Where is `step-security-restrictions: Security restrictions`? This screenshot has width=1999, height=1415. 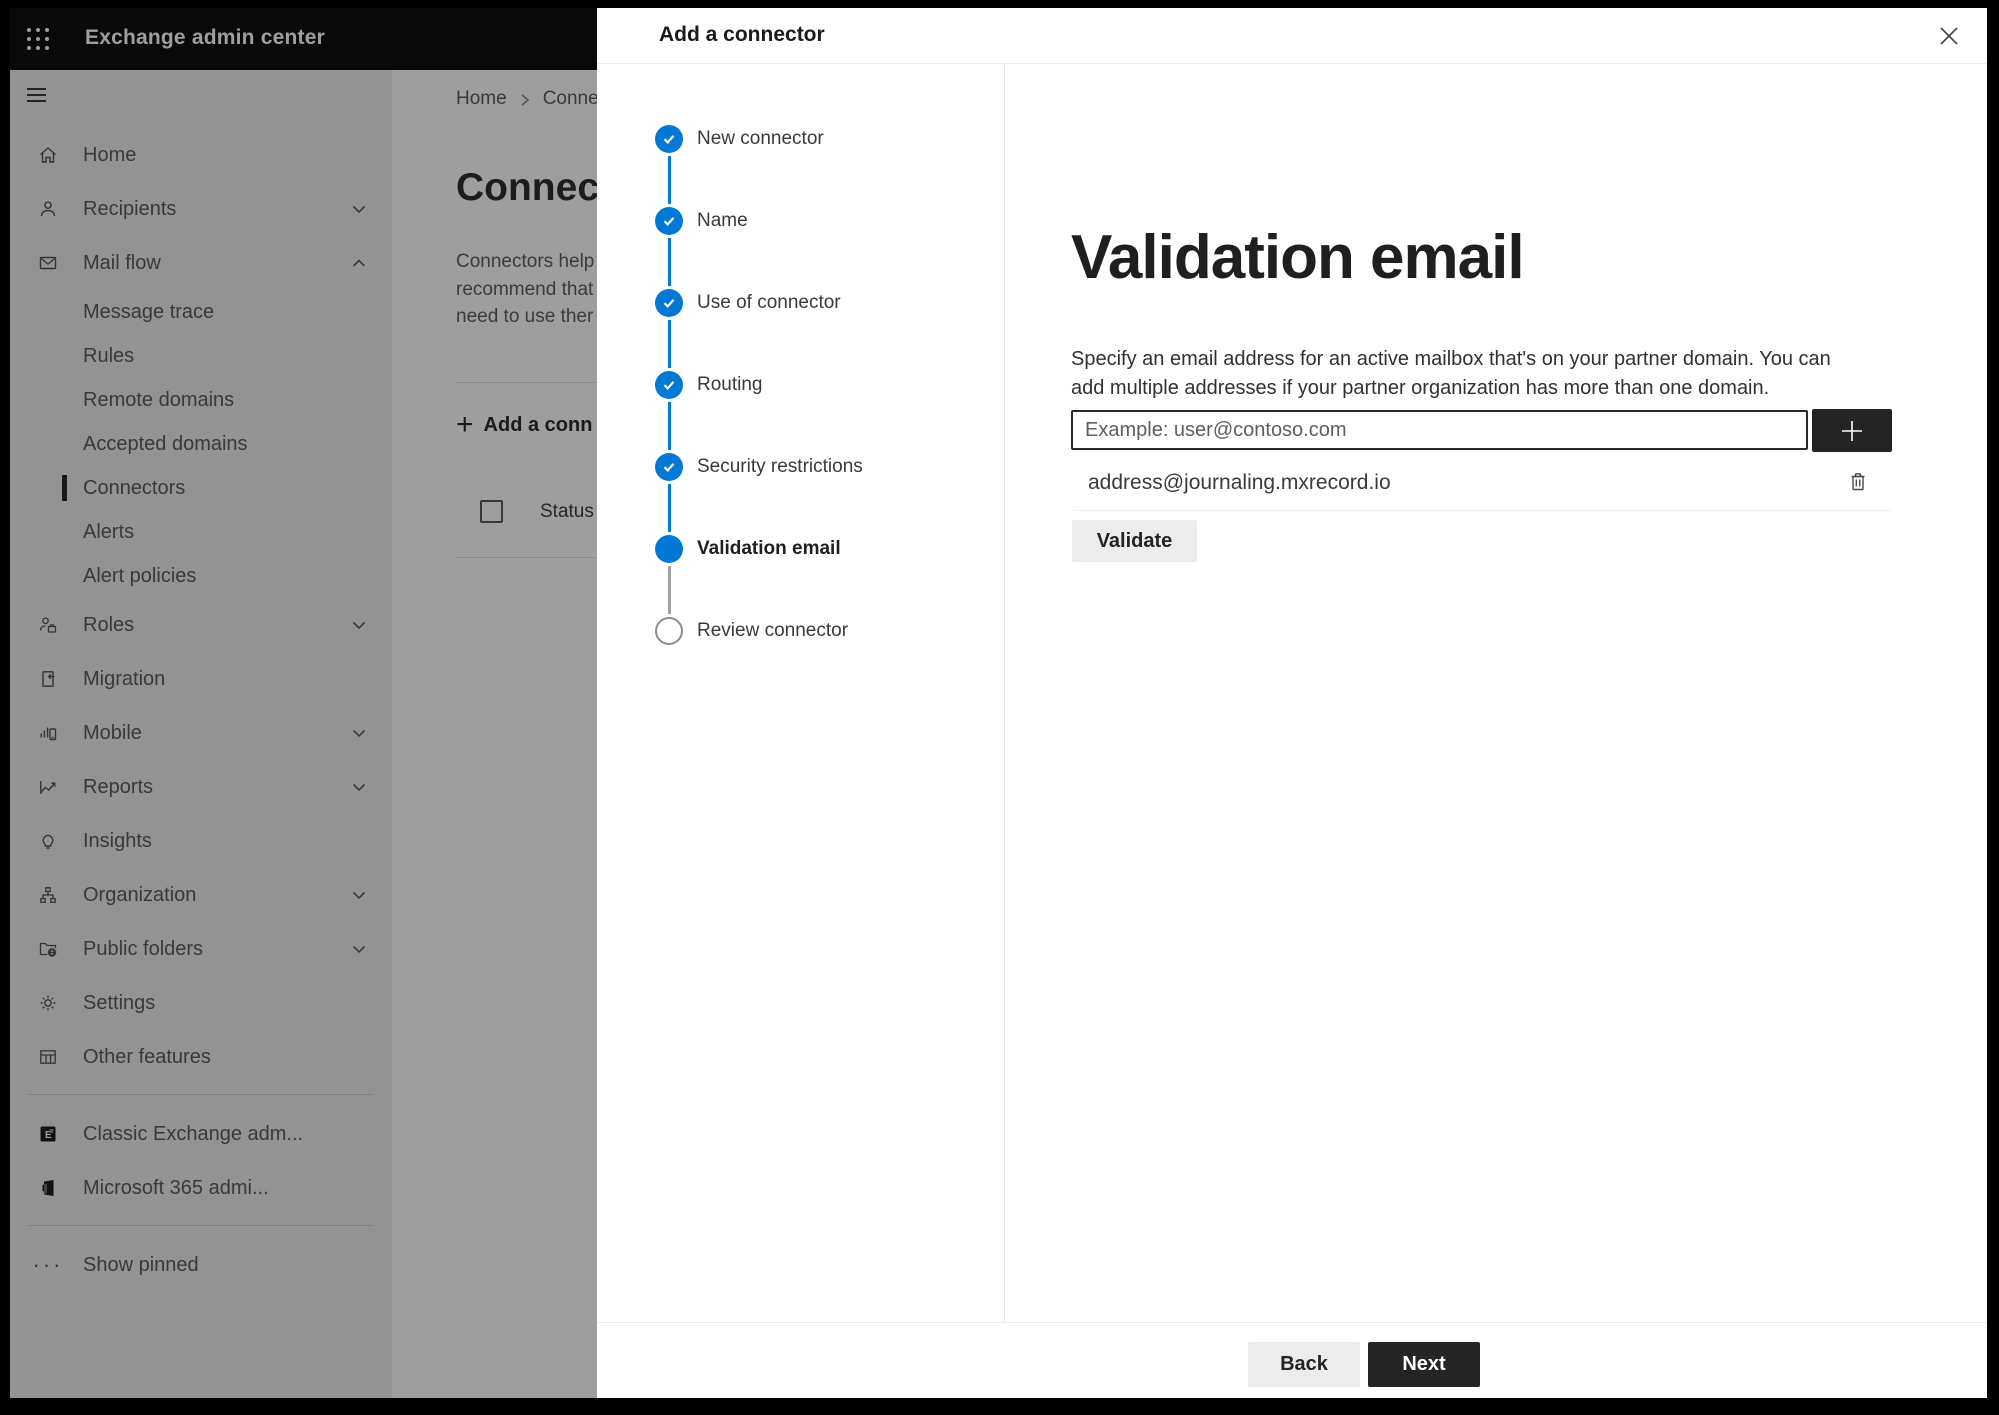
step-security-restrictions: Security restrictions is located at coordinates (759, 494).